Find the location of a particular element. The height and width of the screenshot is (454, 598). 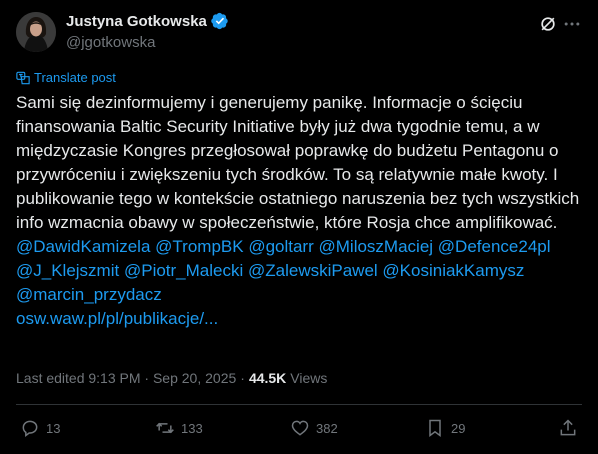

share-icon is located at coordinates (568, 427).